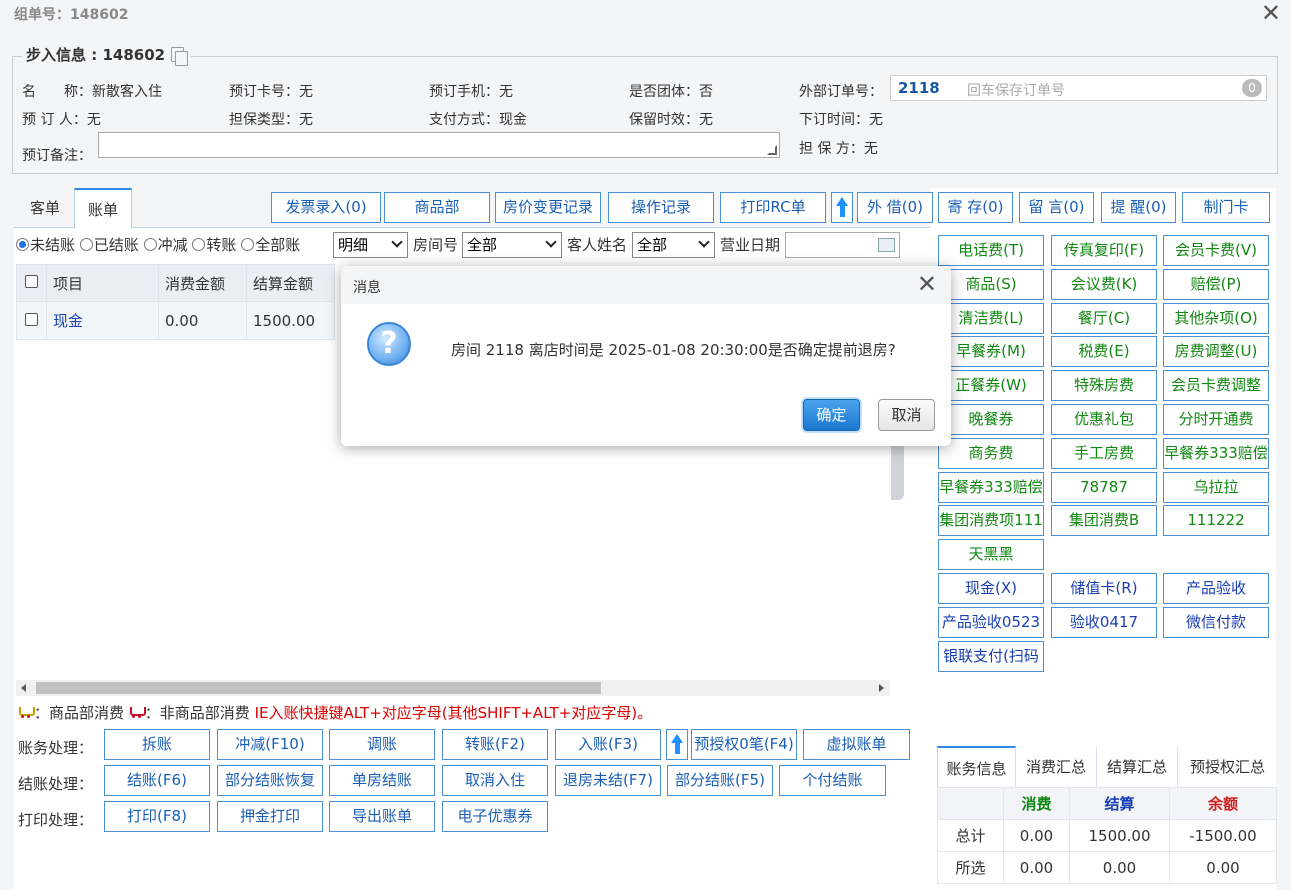  I want to click on charge-button-2-2: 其他杂项(O), so click(1216, 318).